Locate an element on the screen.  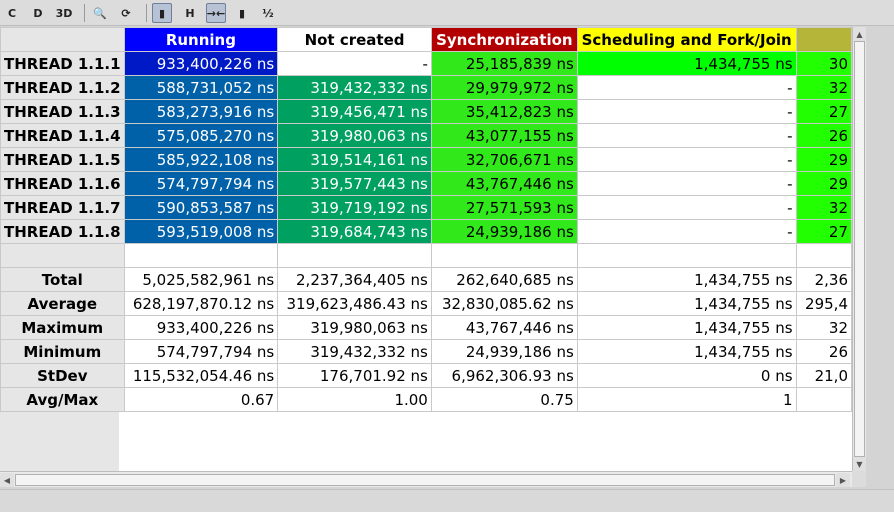
scrollbar-corner is located at coordinates (859, 479).